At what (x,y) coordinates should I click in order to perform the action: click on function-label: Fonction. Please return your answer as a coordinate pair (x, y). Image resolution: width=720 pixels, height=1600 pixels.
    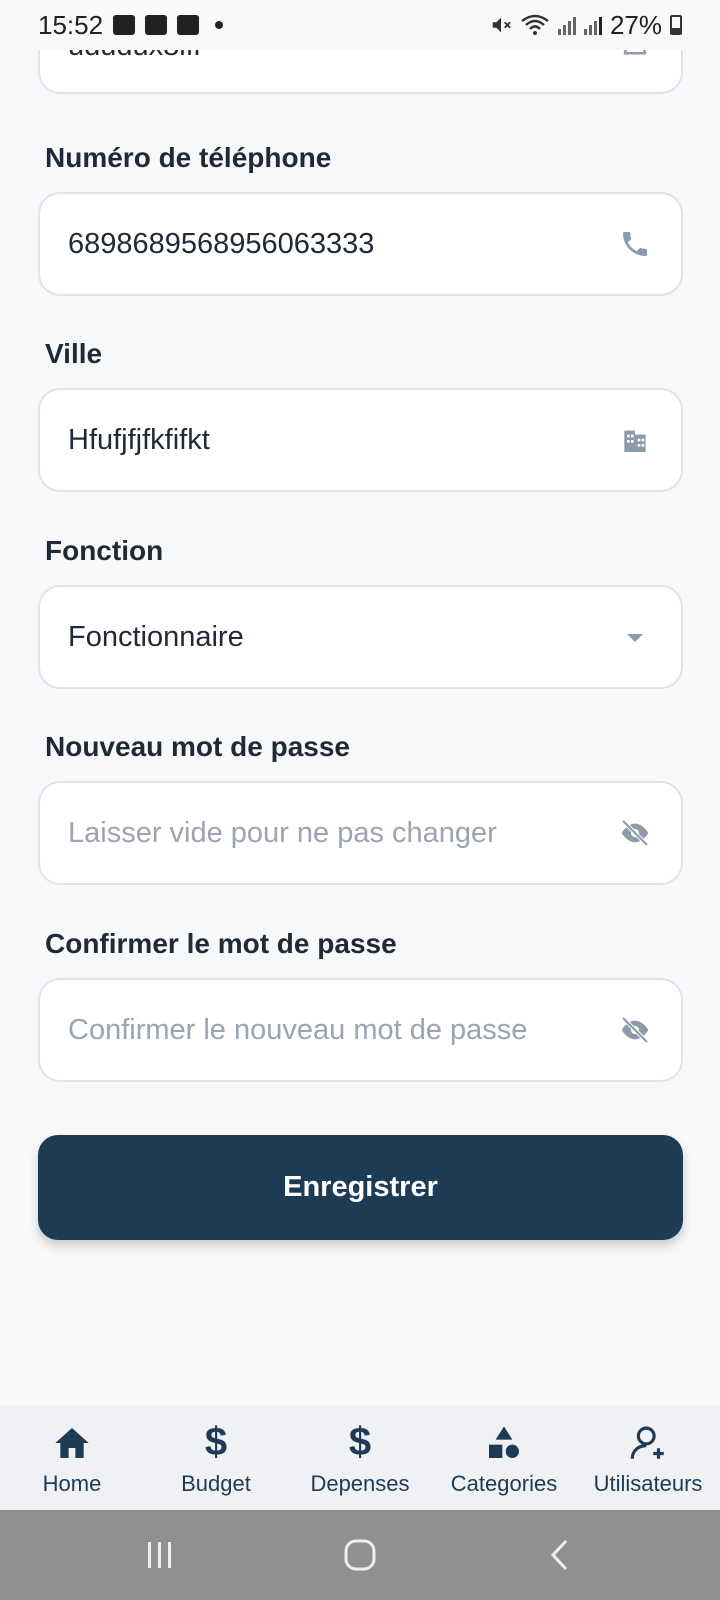
    Looking at the image, I should click on (104, 550).